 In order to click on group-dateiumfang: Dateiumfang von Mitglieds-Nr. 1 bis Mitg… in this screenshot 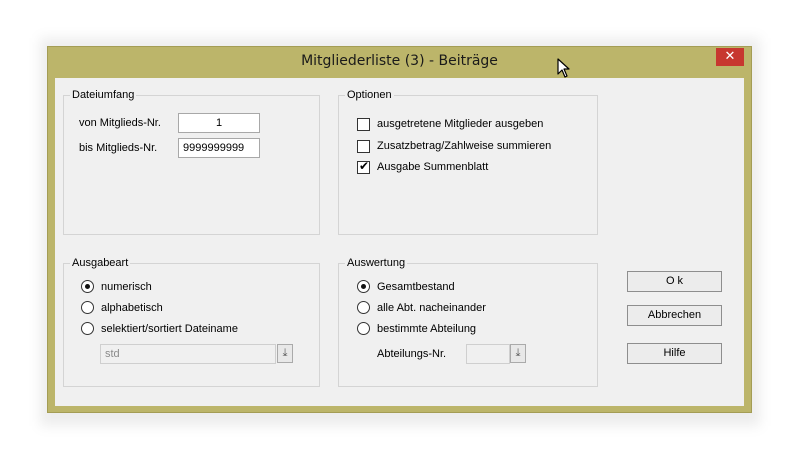, I will do `click(191, 162)`.